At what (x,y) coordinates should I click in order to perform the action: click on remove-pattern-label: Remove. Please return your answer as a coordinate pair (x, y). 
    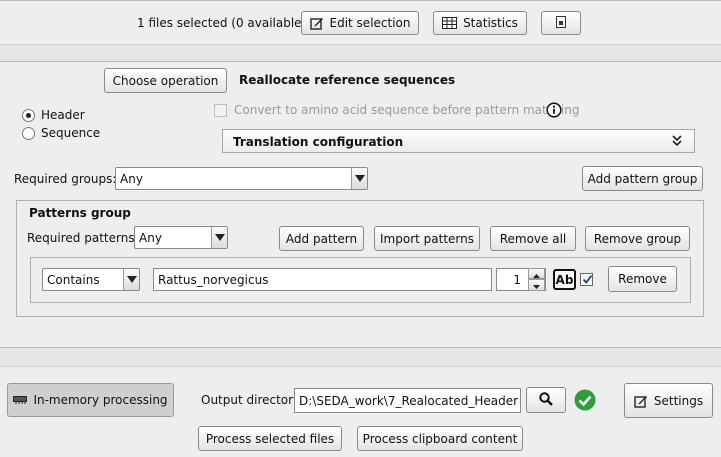
    Looking at the image, I should click on (642, 279).